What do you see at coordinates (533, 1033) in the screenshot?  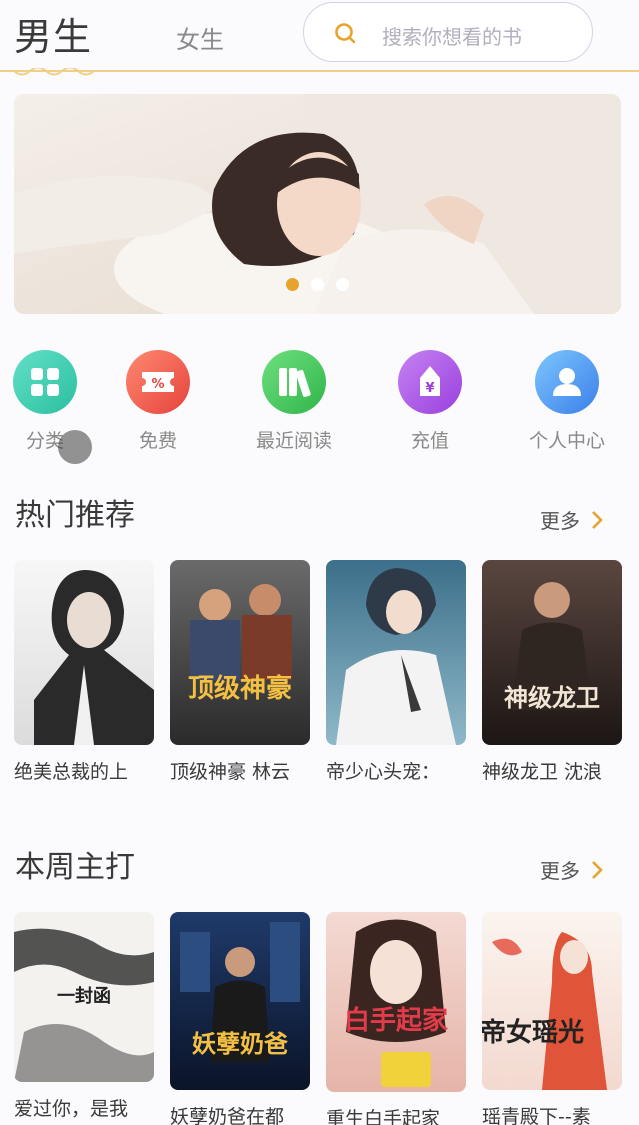 I see `cover-title: 帝女瑶光` at bounding box center [533, 1033].